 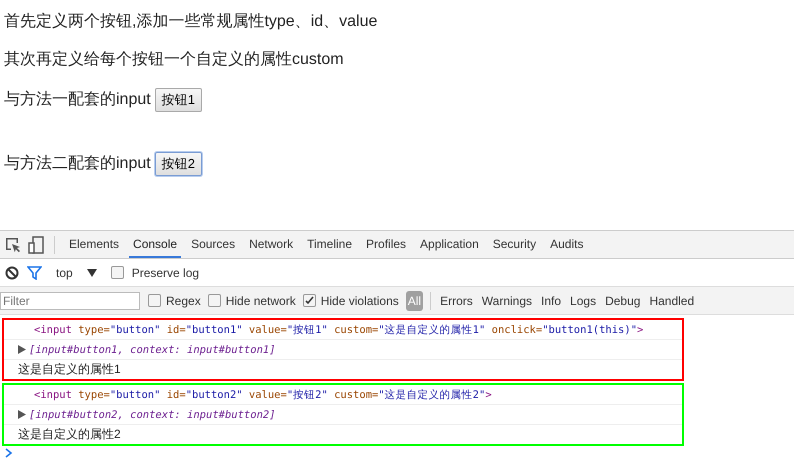 I want to click on log-message: 这是自定义的属性2, so click(x=69, y=434).